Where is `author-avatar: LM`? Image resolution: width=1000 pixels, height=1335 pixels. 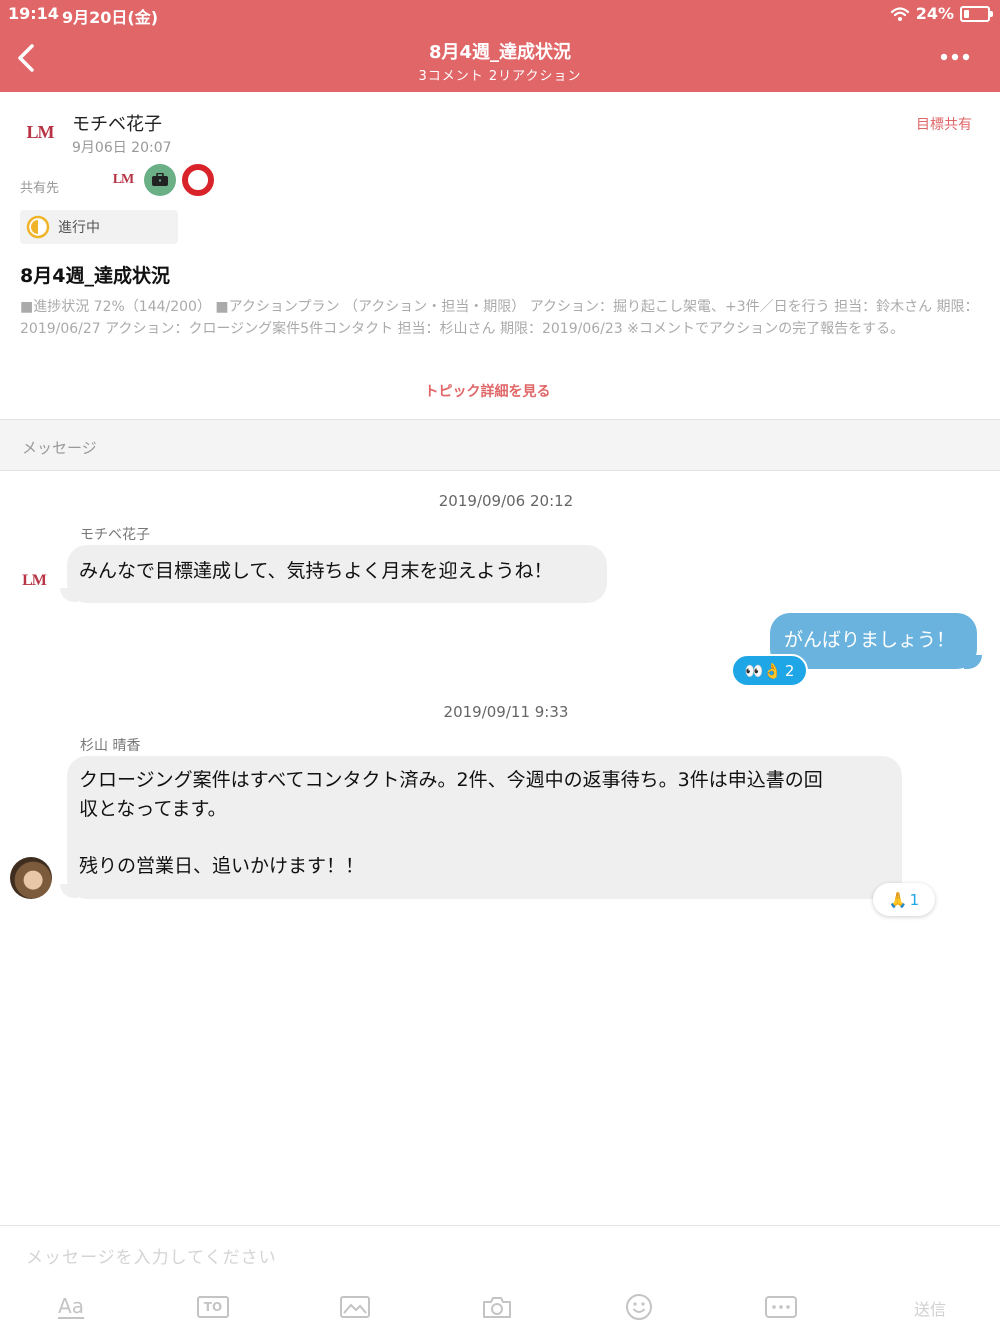
author-avatar: LM is located at coordinates (40, 132).